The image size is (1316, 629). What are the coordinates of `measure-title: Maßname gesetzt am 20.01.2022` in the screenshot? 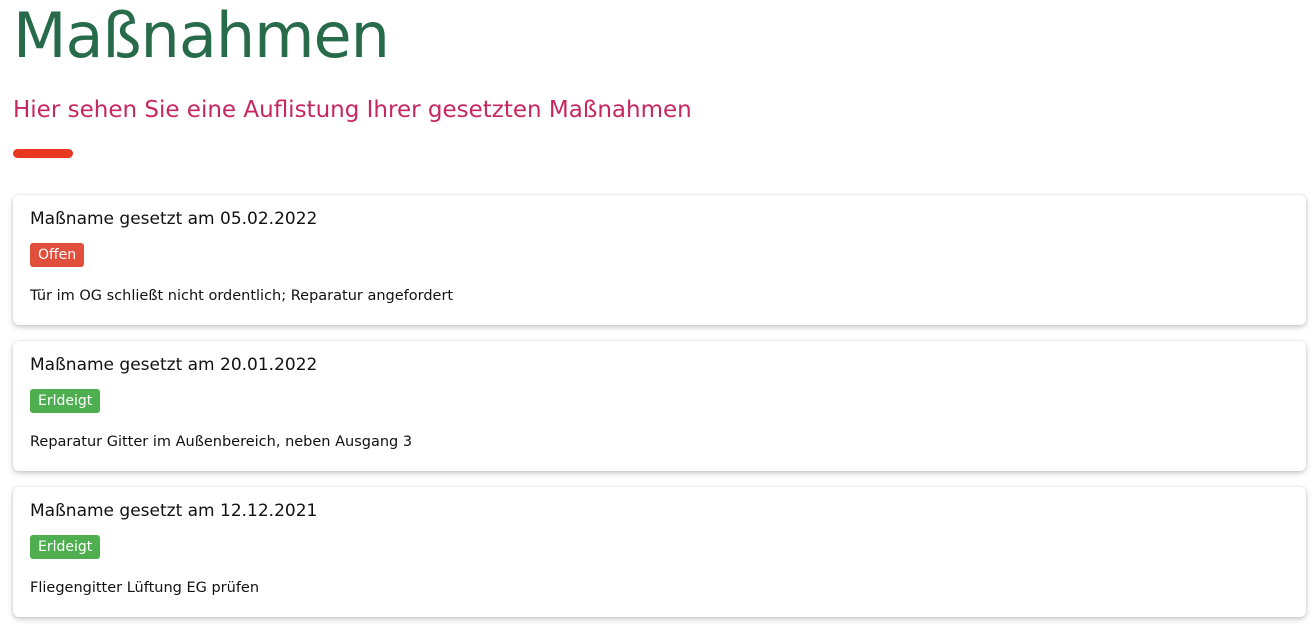 It's located at (174, 365).